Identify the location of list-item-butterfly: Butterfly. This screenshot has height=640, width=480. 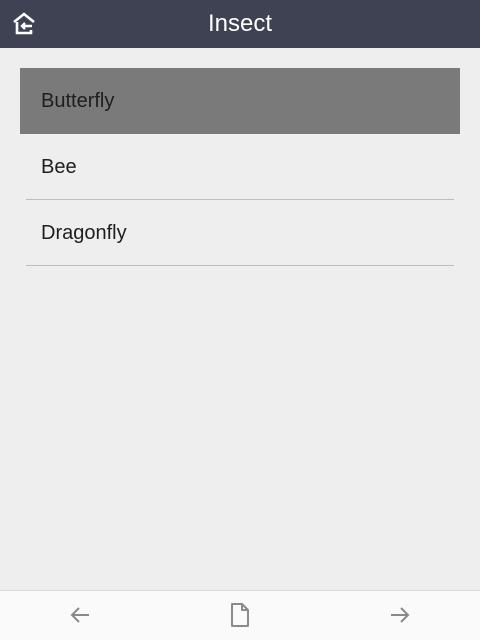
(240, 101).